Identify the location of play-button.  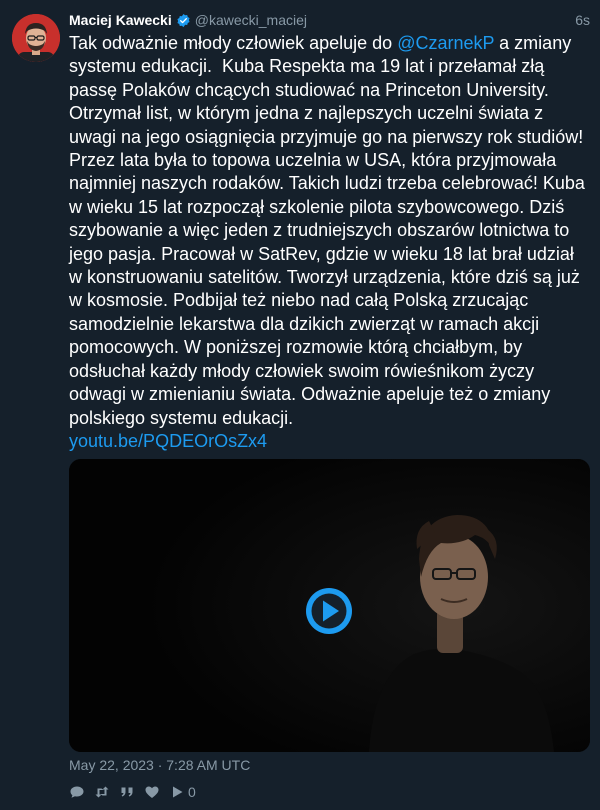
(329, 611).